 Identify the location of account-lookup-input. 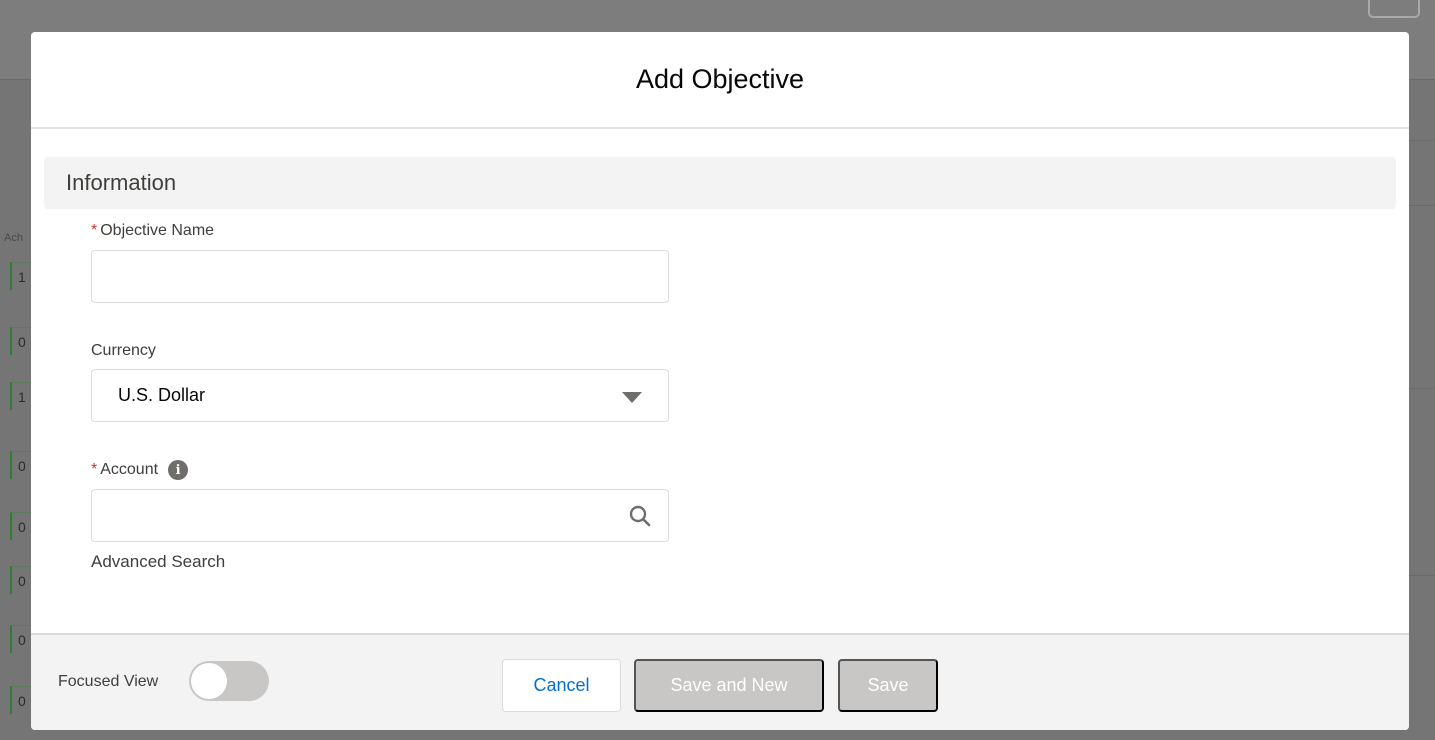
(380, 515).